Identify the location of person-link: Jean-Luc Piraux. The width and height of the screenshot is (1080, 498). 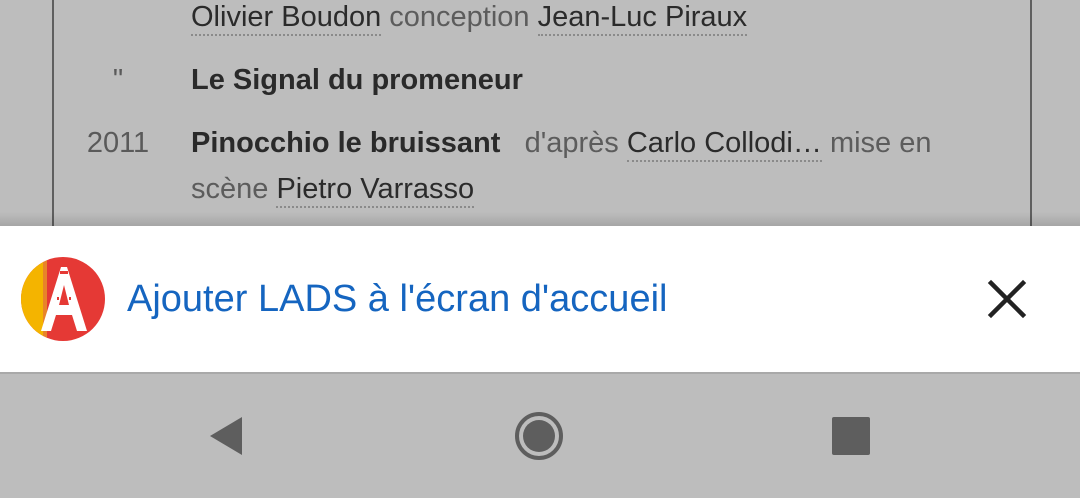
(642, 18).